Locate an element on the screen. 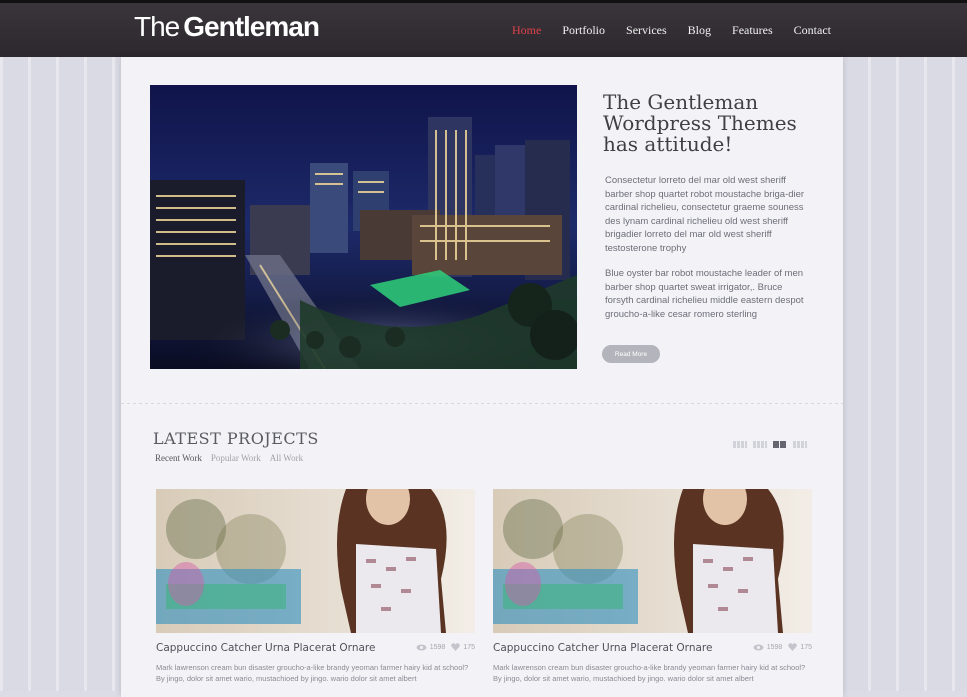 This screenshot has width=967, height=697. nav-home: Home is located at coordinates (526, 30).